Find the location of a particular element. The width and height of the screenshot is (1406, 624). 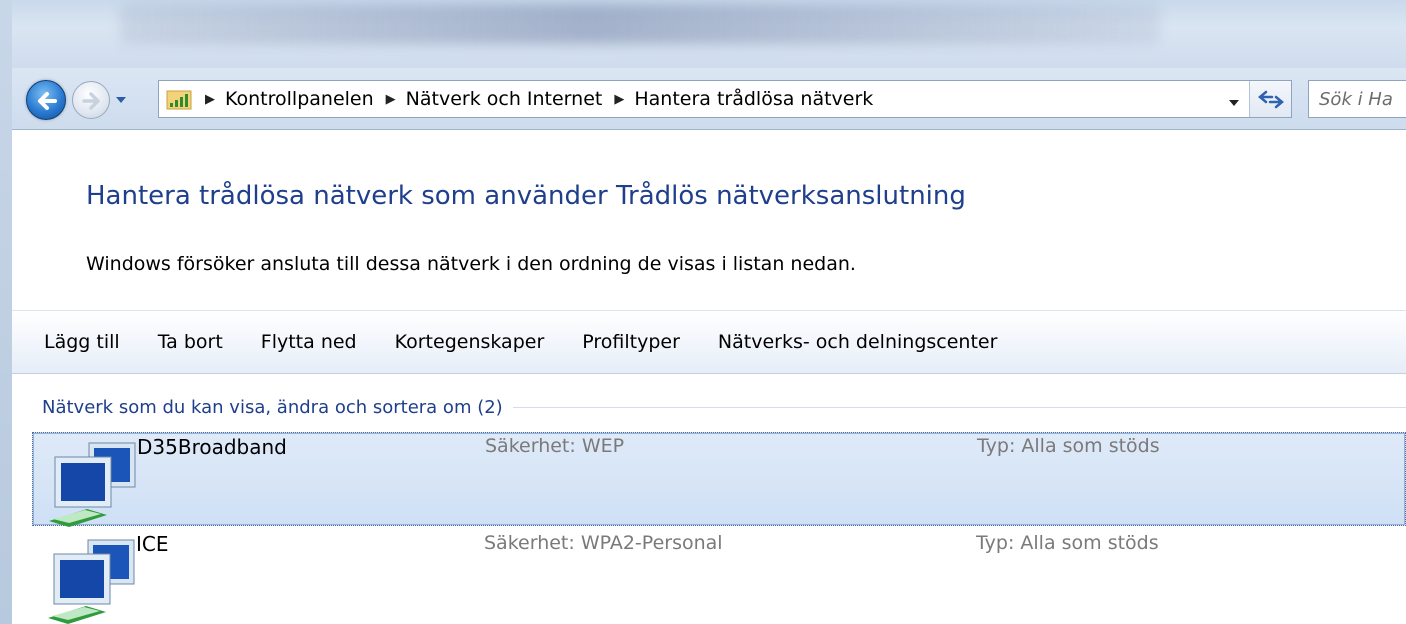

address-history-dropdown is located at coordinates (1234, 100).